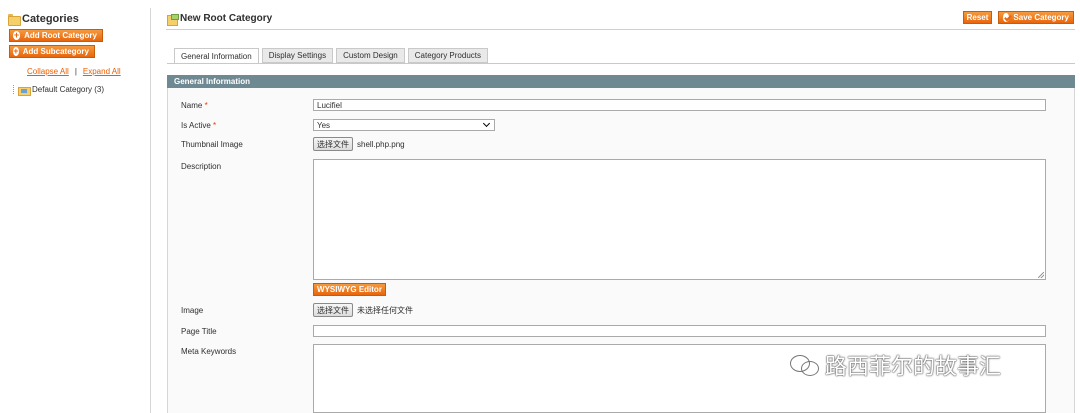 The image size is (1080, 413). Describe the element at coordinates (150, 210) in the screenshot. I see `sidebar-divider` at that location.